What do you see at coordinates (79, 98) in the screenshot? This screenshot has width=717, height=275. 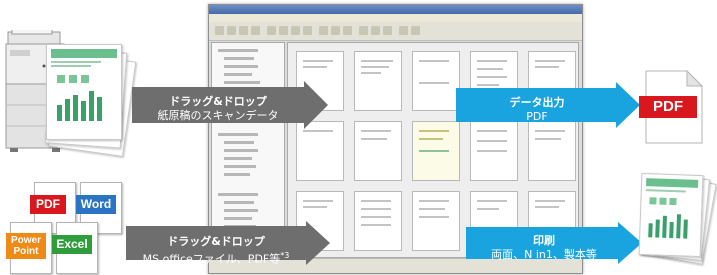 I see `paper-chart-graphic` at bounding box center [79, 98].